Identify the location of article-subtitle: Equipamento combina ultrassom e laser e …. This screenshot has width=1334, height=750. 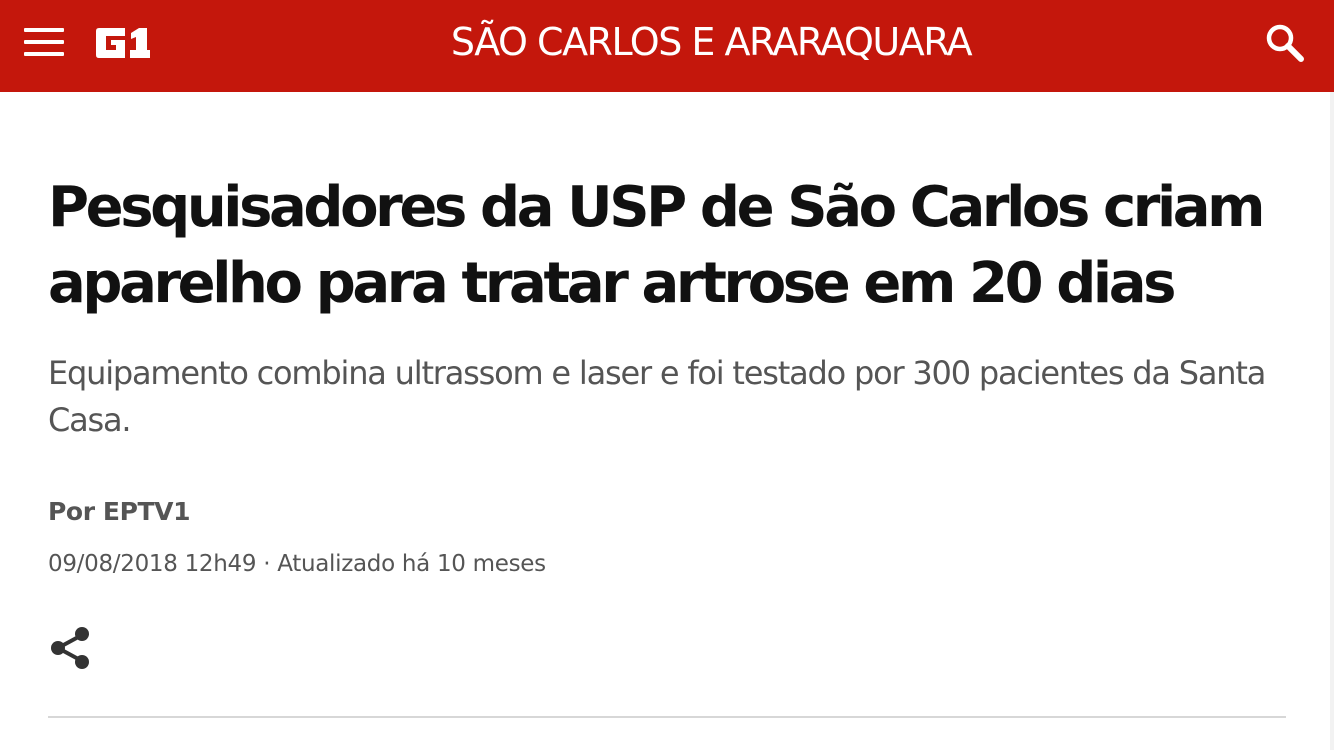
(657, 396).